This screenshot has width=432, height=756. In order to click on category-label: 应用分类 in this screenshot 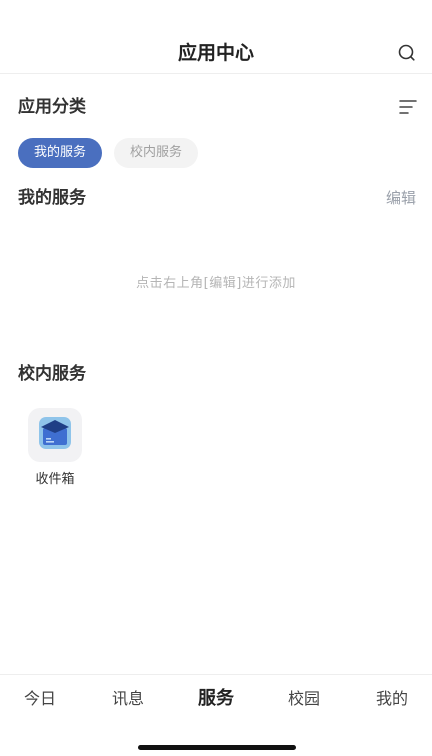, I will do `click(52, 107)`.